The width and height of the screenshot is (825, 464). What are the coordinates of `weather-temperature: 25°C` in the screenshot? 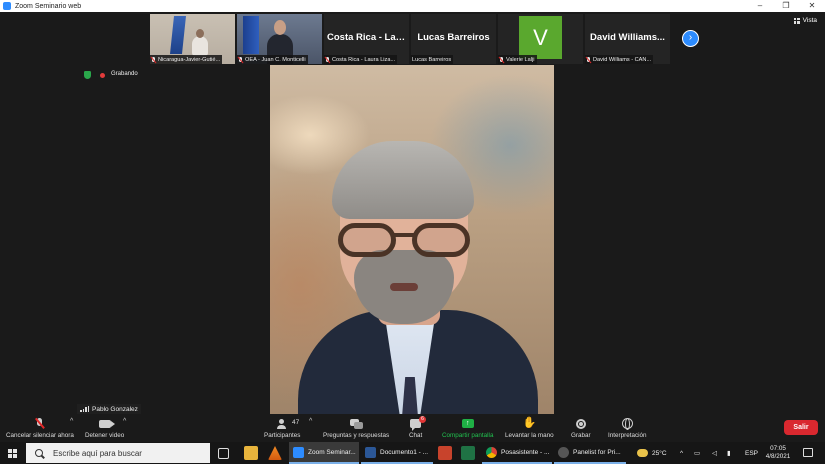 It's located at (659, 453).